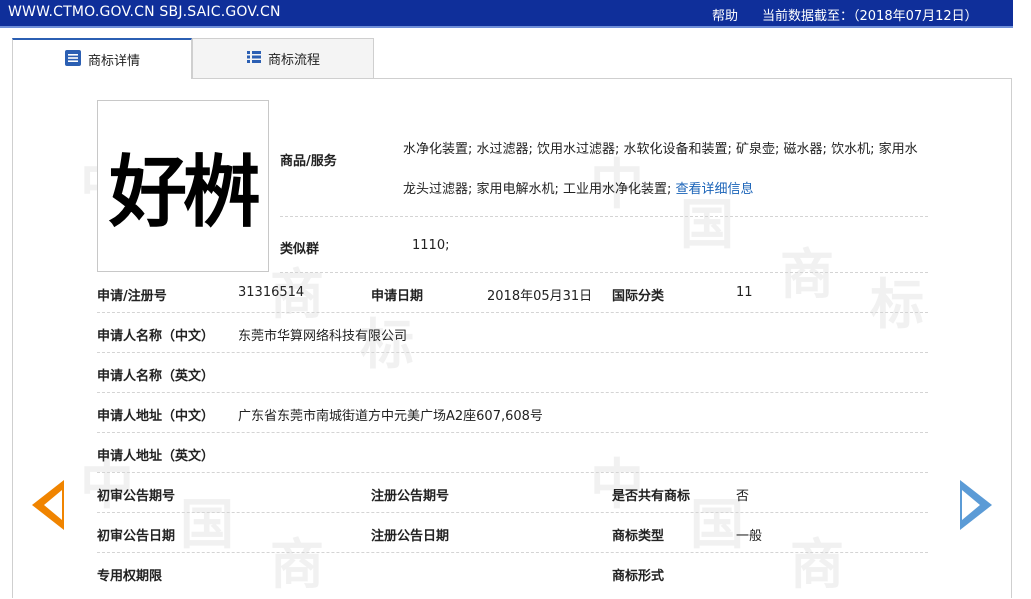 Image resolution: width=1031 pixels, height=599 pixels. I want to click on tab-label: 商标流程, so click(293, 60).